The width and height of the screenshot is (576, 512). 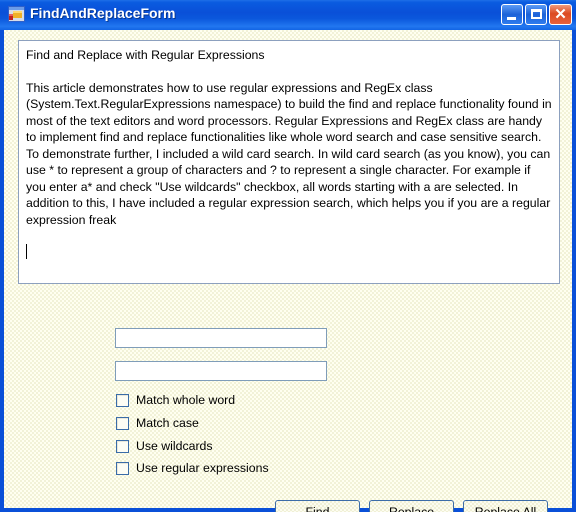 What do you see at coordinates (511, 18) in the screenshot?
I see `minimize-icon` at bounding box center [511, 18].